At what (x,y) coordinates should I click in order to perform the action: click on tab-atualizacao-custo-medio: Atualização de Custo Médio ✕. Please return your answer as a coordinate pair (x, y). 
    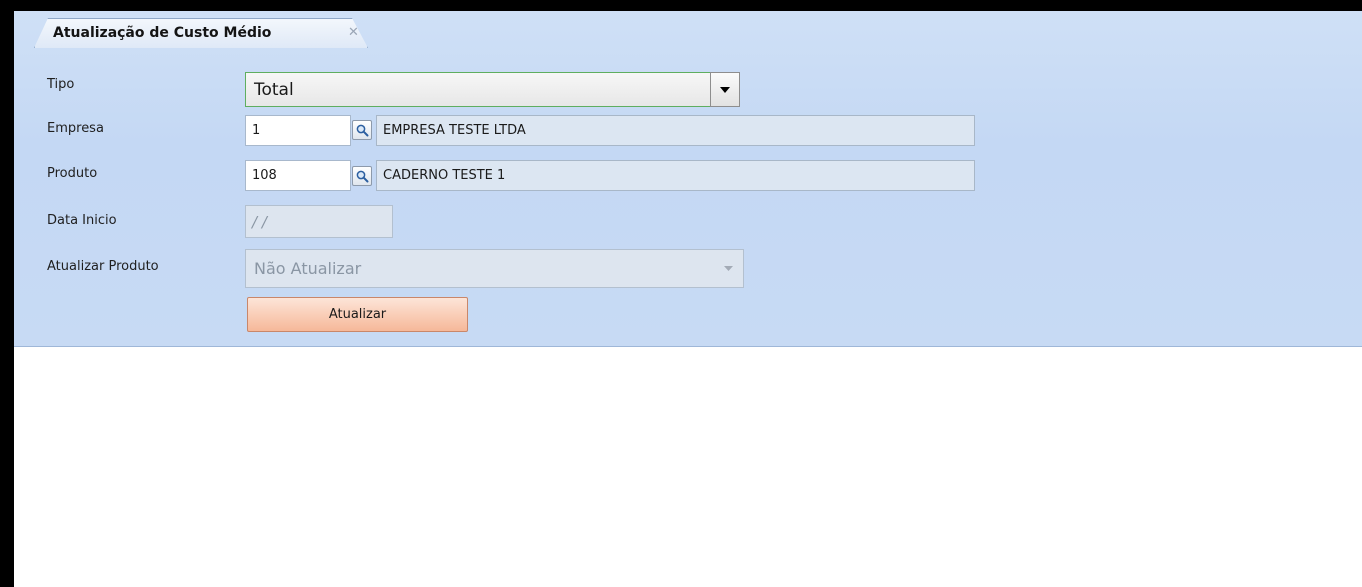
    Looking at the image, I should click on (201, 33).